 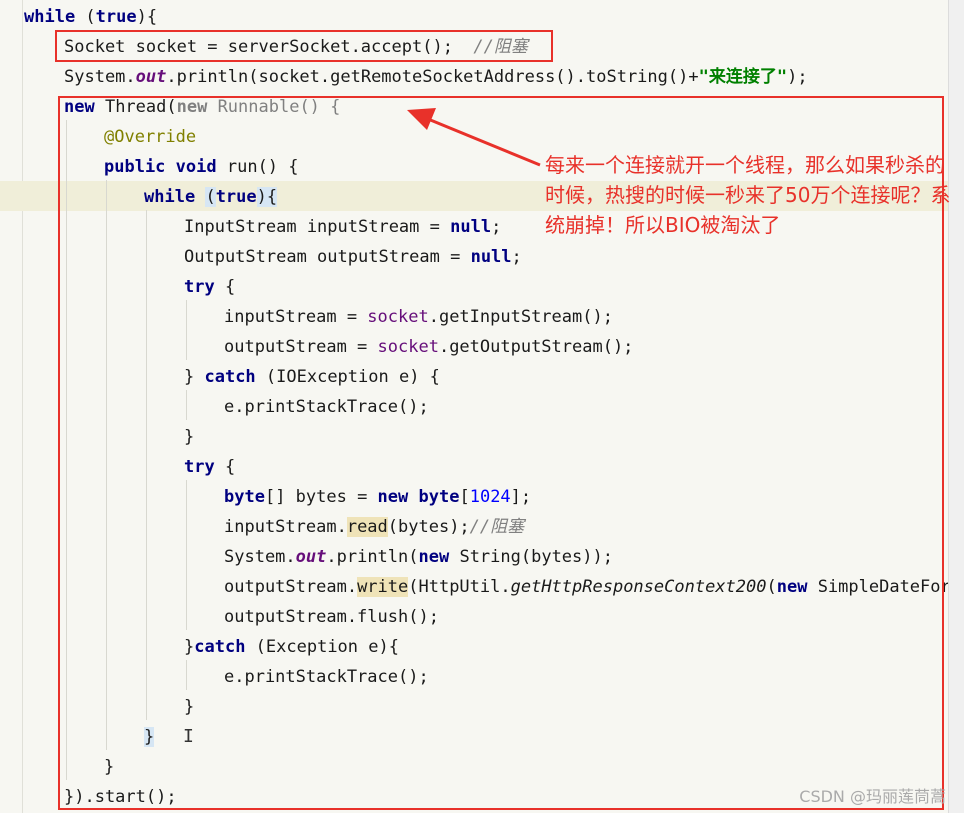 I want to click on code-line: while (true){, so click(x=90, y=17).